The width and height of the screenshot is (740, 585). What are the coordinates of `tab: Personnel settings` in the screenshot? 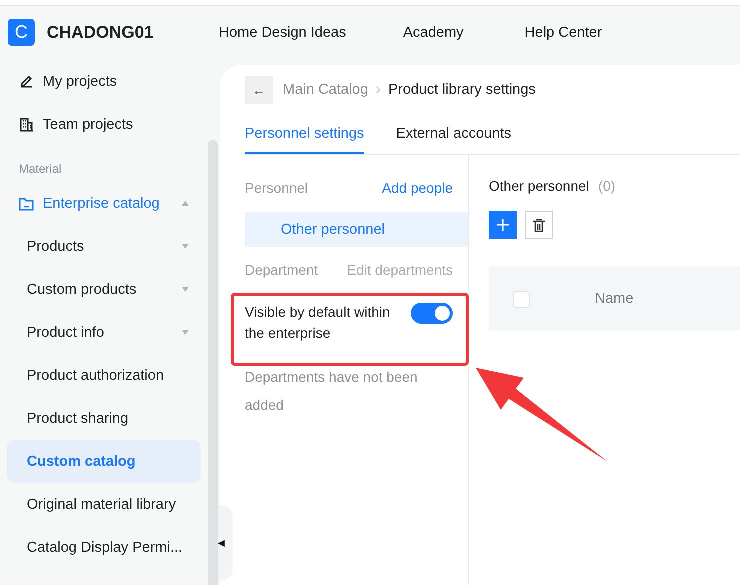 It's located at (304, 140).